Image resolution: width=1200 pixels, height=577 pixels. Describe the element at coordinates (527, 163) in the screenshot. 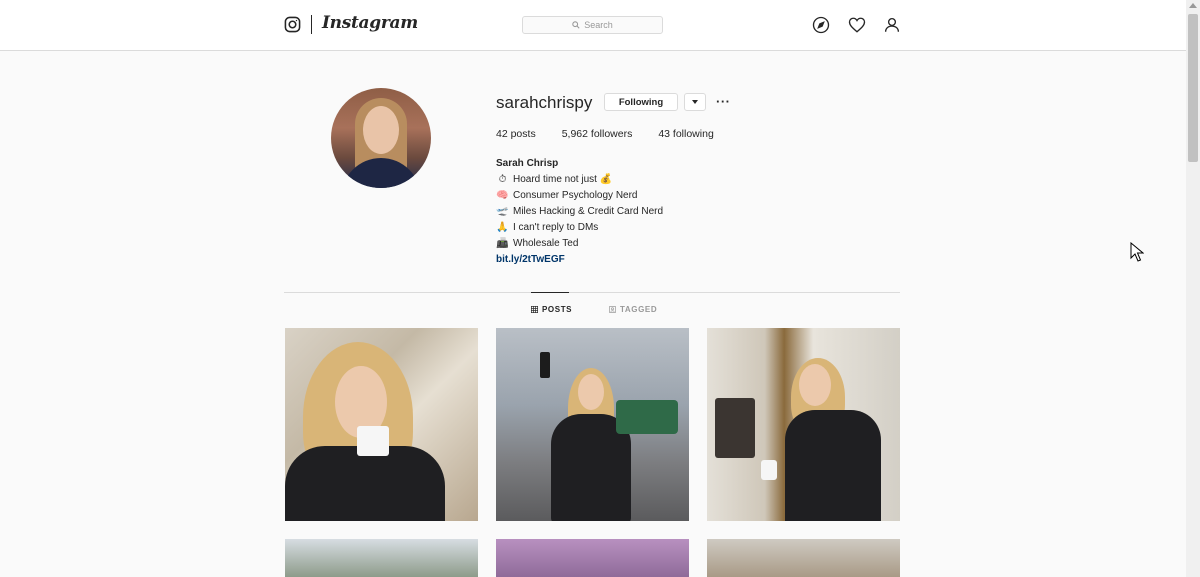

I see `bio-name: Sarah Chrisp` at that location.